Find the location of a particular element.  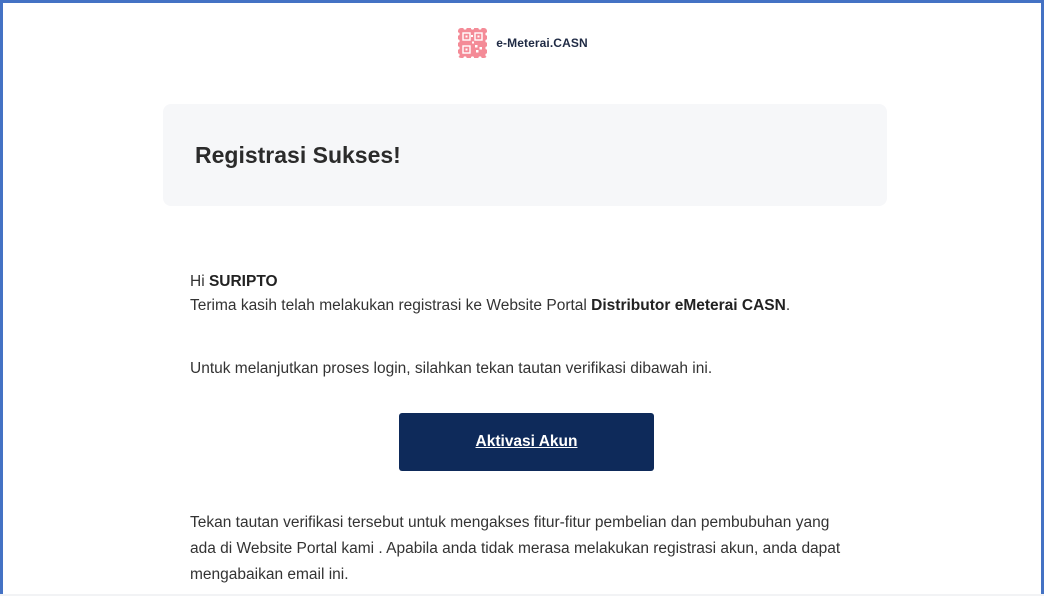

user-name: SURIPTO is located at coordinates (243, 281).